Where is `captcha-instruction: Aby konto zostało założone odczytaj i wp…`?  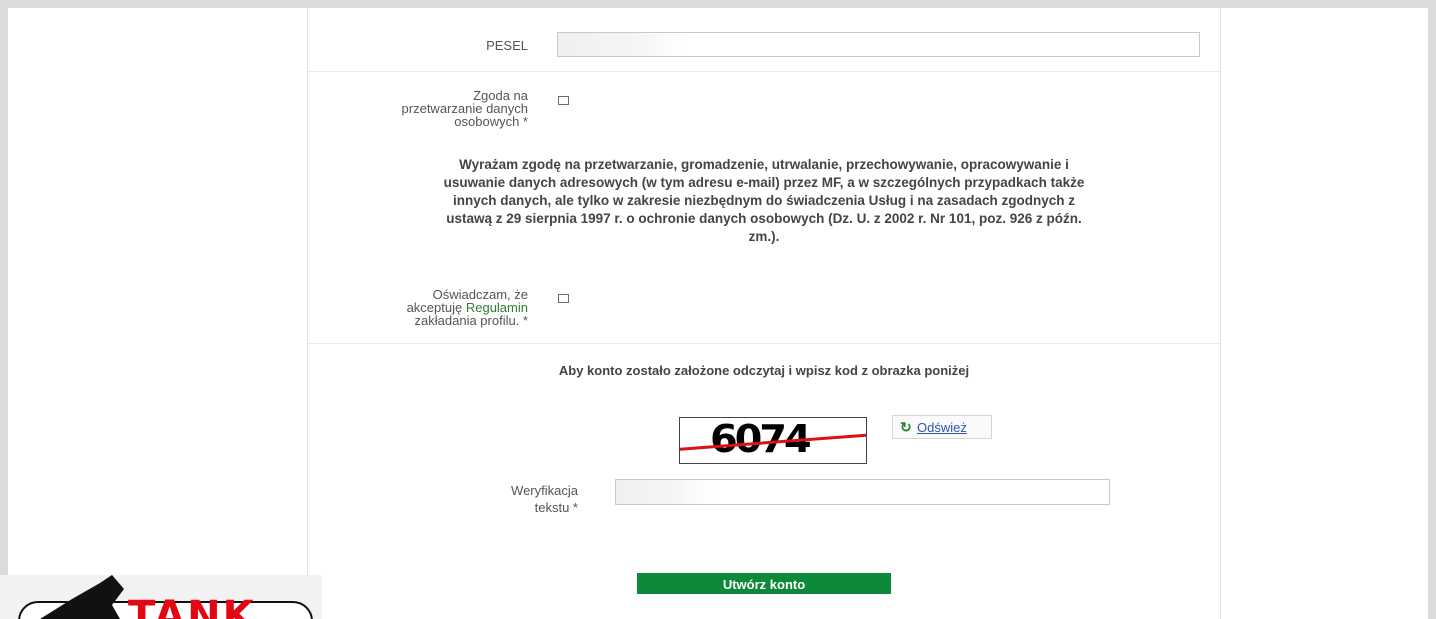
captcha-instruction: Aby konto zostało założone odczytaj i wp… is located at coordinates (764, 370).